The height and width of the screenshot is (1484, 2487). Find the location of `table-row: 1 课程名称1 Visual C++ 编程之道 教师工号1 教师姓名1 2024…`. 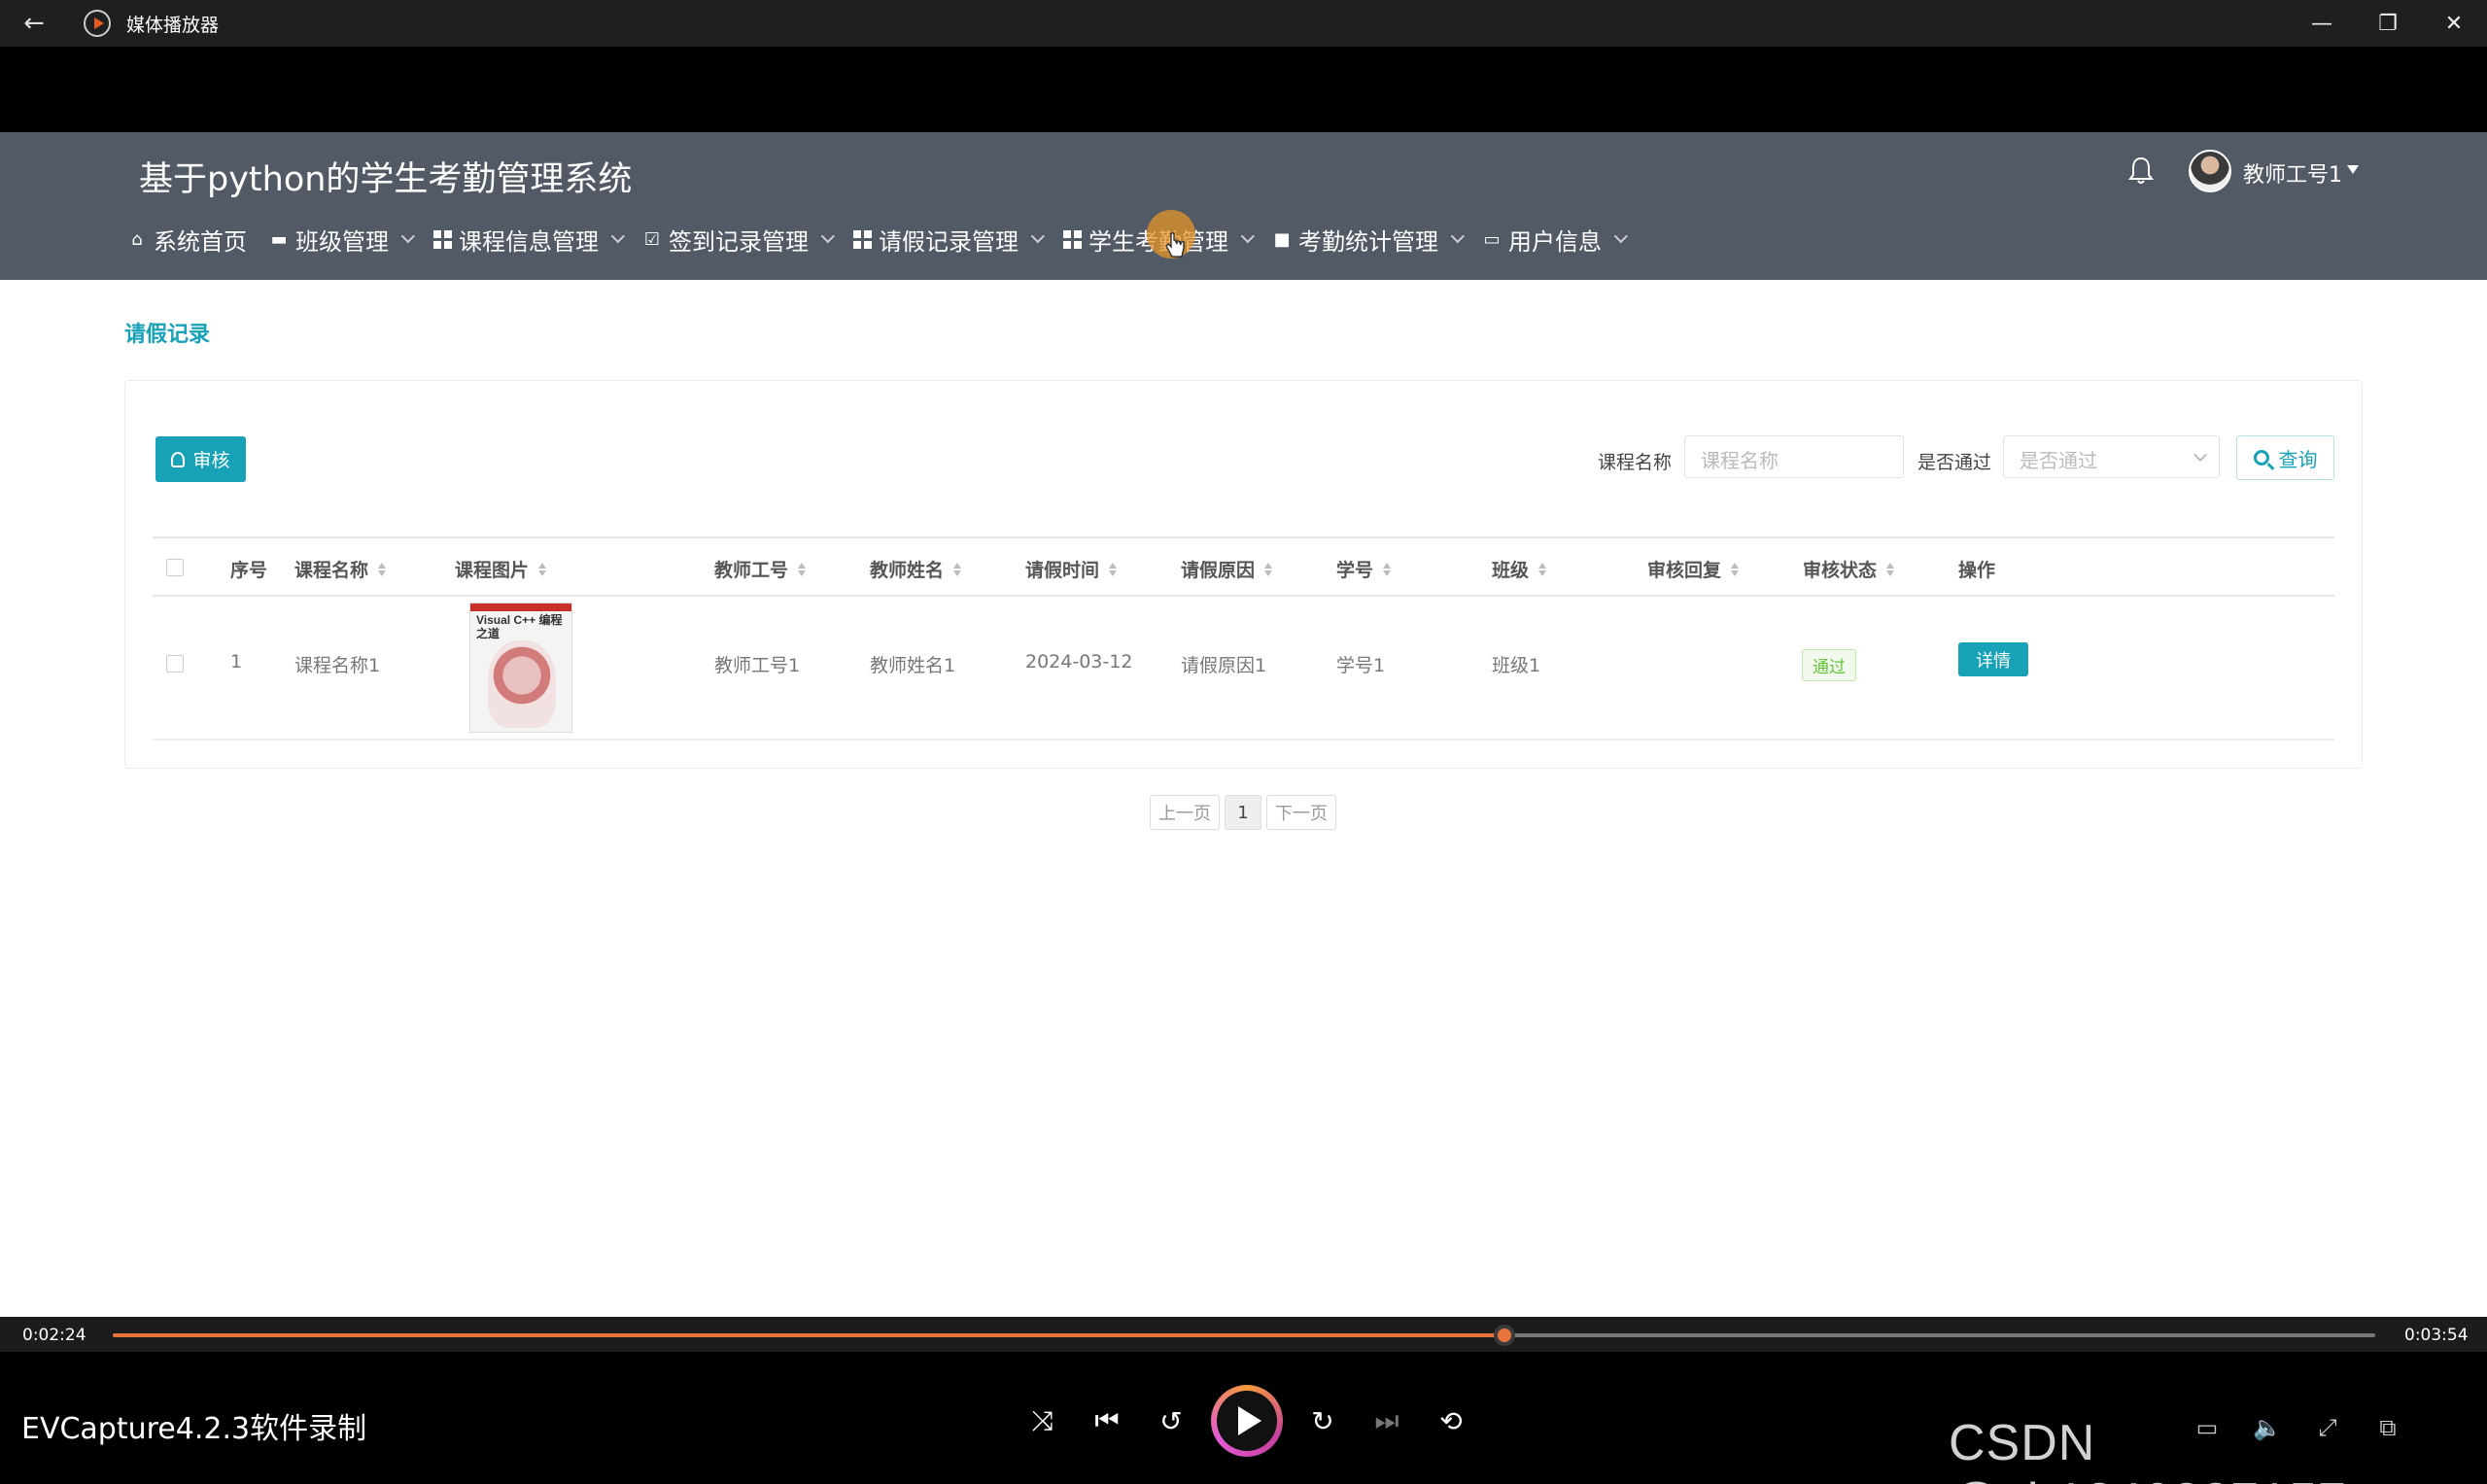

table-row: 1 课程名称1 Visual C++ 编程之道 教师工号1 教师姓名1 2024… is located at coordinates (1243, 669).